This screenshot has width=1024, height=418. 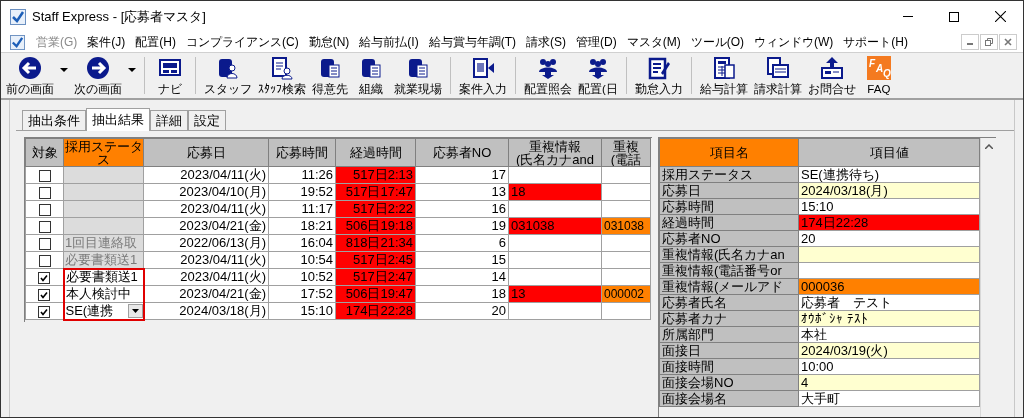 I want to click on menu-item: サポート(H), so click(x=875, y=42).